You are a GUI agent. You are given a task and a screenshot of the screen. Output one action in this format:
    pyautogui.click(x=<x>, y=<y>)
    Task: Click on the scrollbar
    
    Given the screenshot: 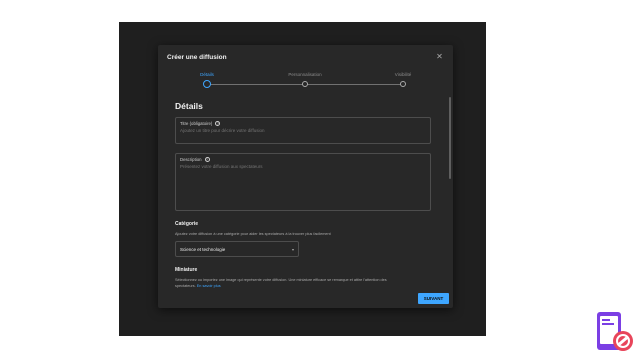 What is the action you would take?
    pyautogui.click(x=450, y=138)
    